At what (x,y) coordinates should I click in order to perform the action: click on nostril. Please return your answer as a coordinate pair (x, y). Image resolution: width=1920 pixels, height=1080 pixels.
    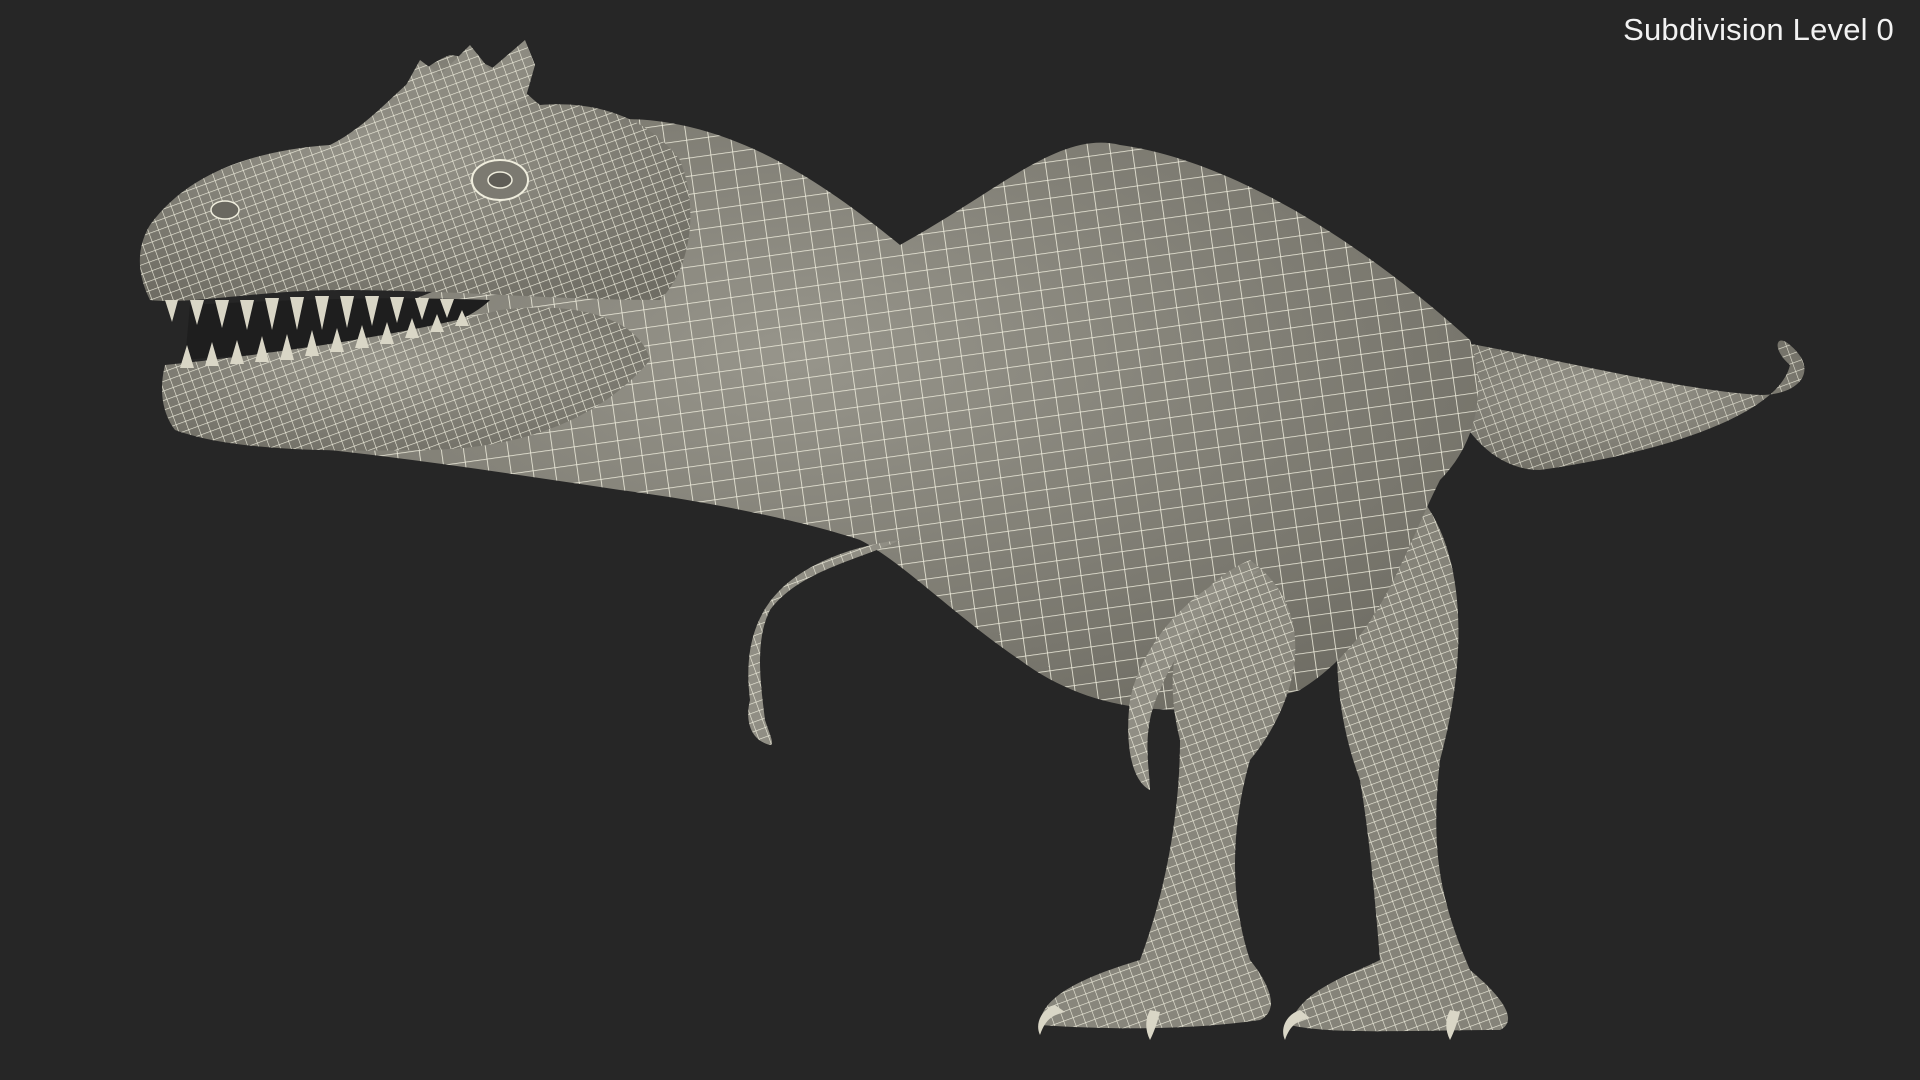
    Looking at the image, I should click on (225, 210).